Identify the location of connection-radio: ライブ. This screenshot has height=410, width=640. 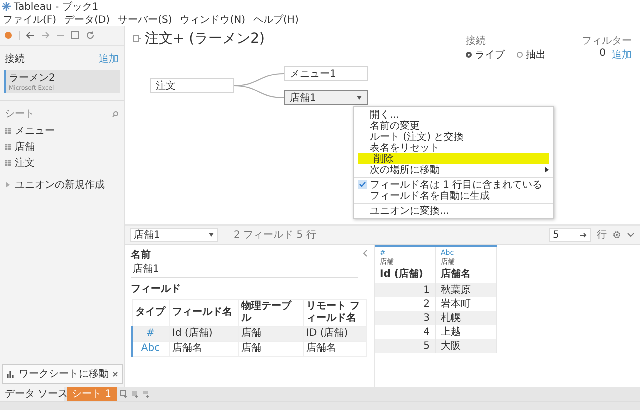
(485, 55).